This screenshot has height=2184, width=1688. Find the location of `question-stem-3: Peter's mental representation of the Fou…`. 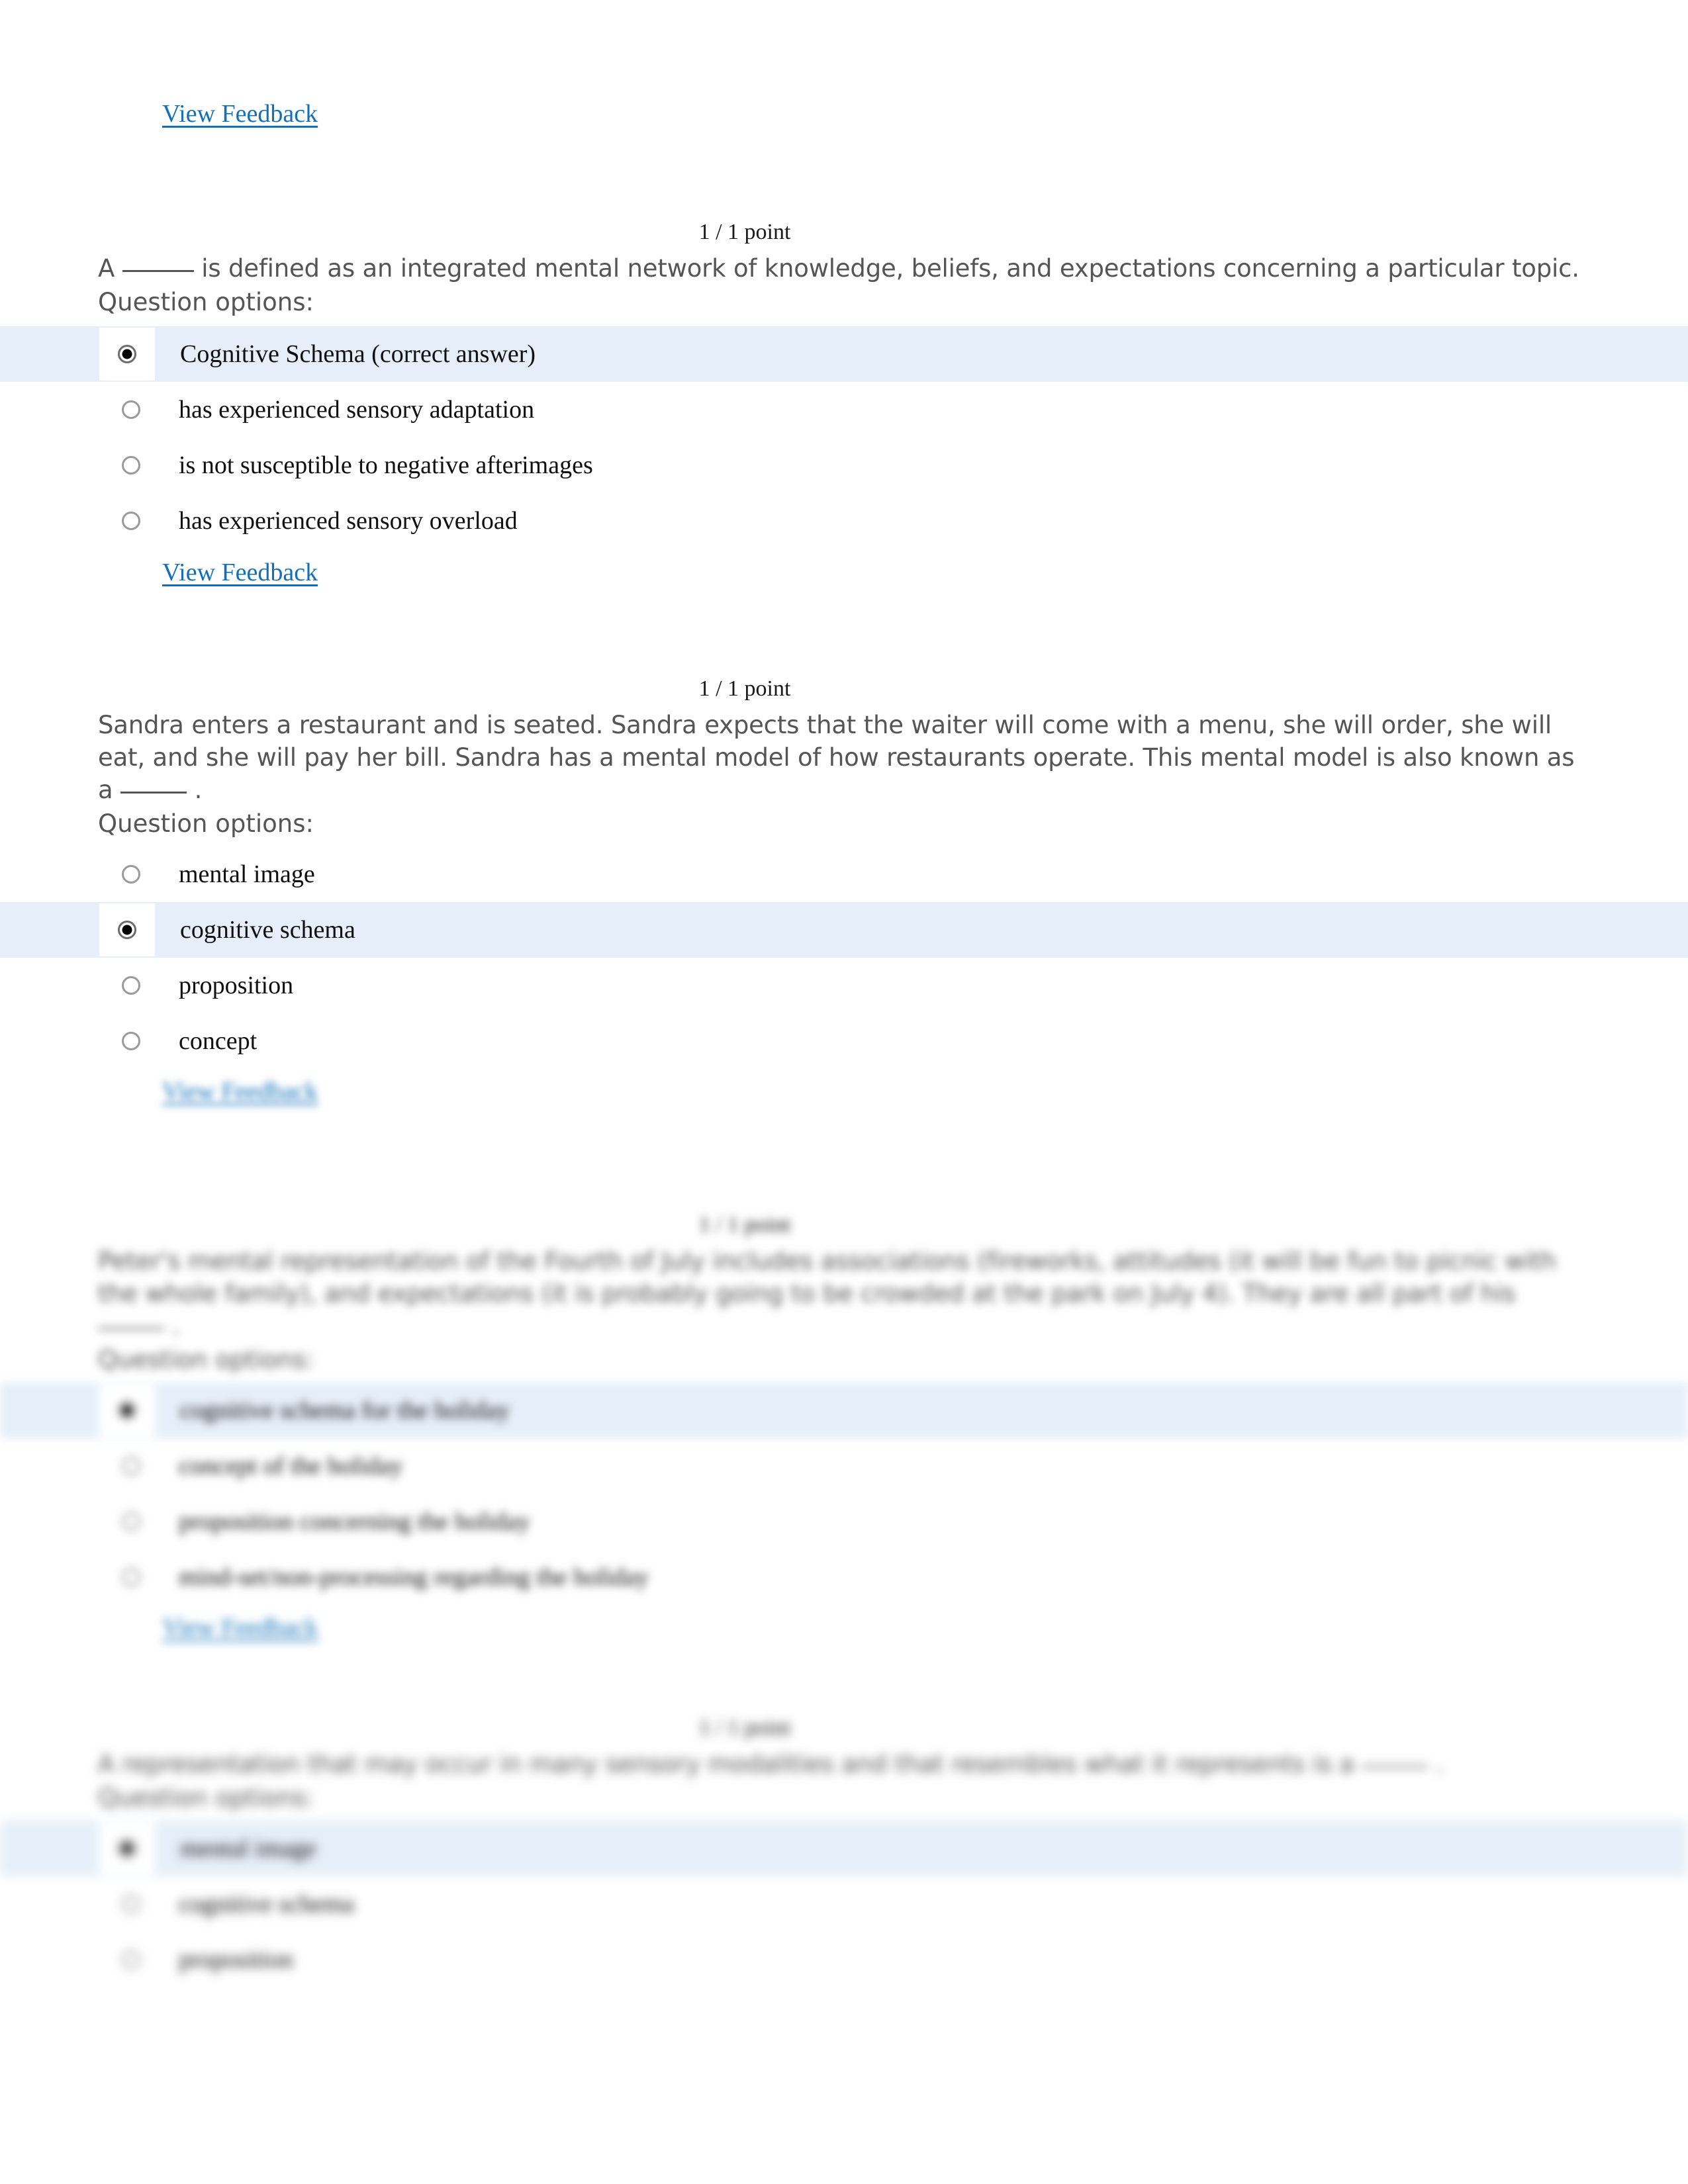

question-stem-3: Peter's mental representation of the Fou… is located at coordinates (839, 1294).